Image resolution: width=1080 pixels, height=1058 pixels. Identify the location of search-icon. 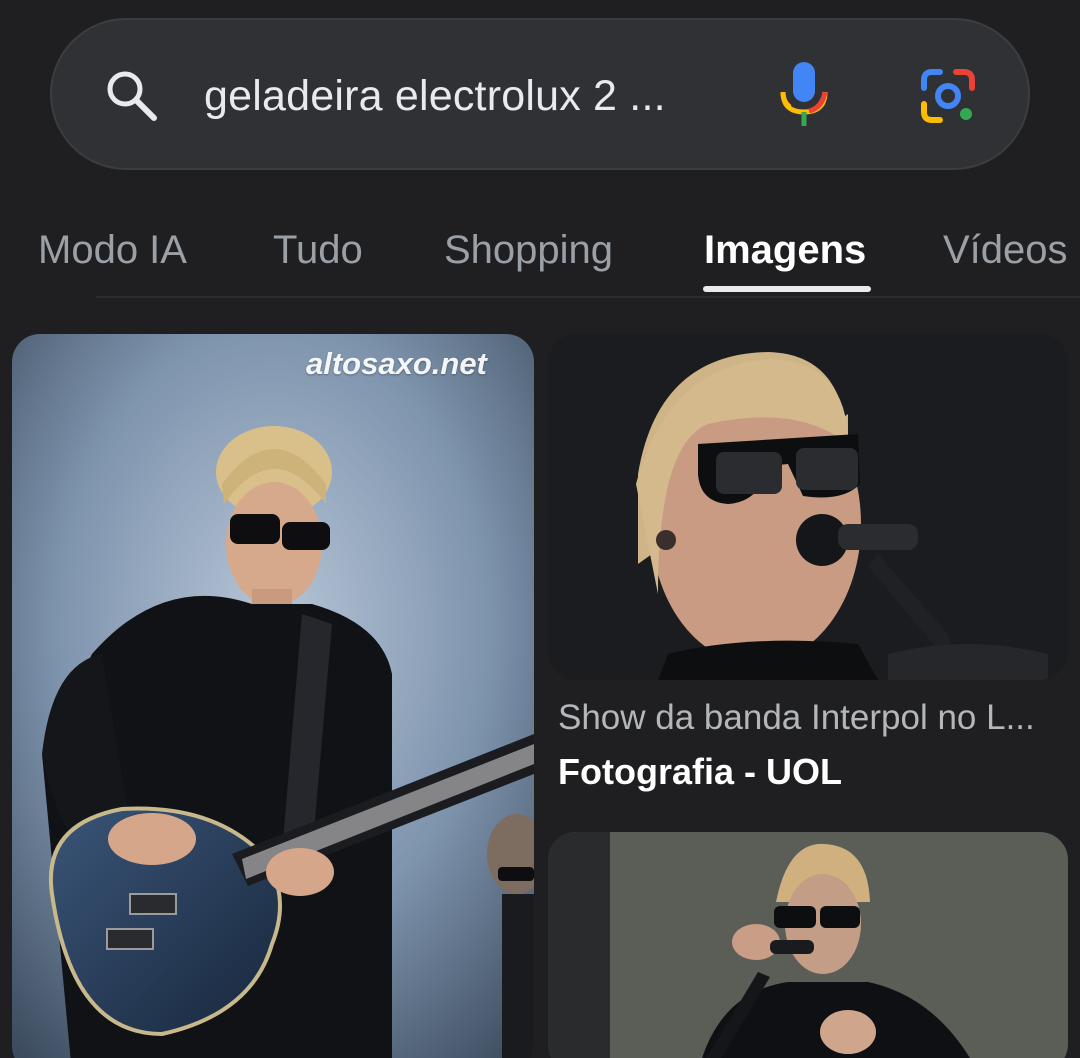
(131, 95).